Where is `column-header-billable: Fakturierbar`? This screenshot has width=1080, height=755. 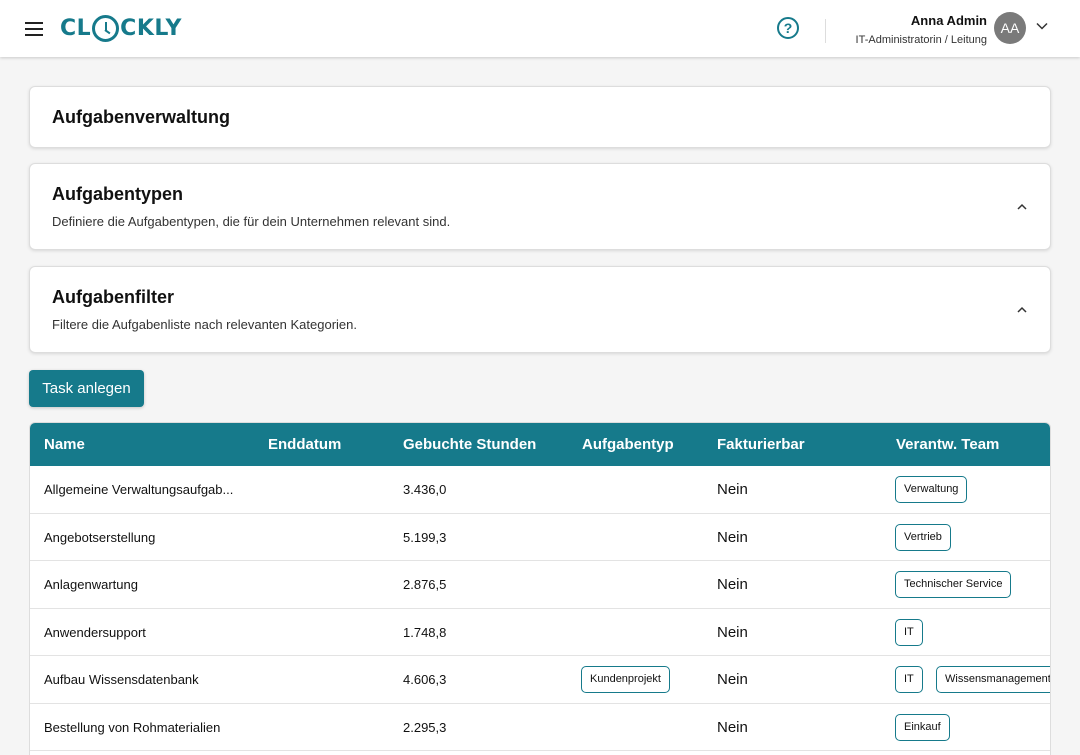 column-header-billable: Fakturierbar is located at coordinates (761, 444).